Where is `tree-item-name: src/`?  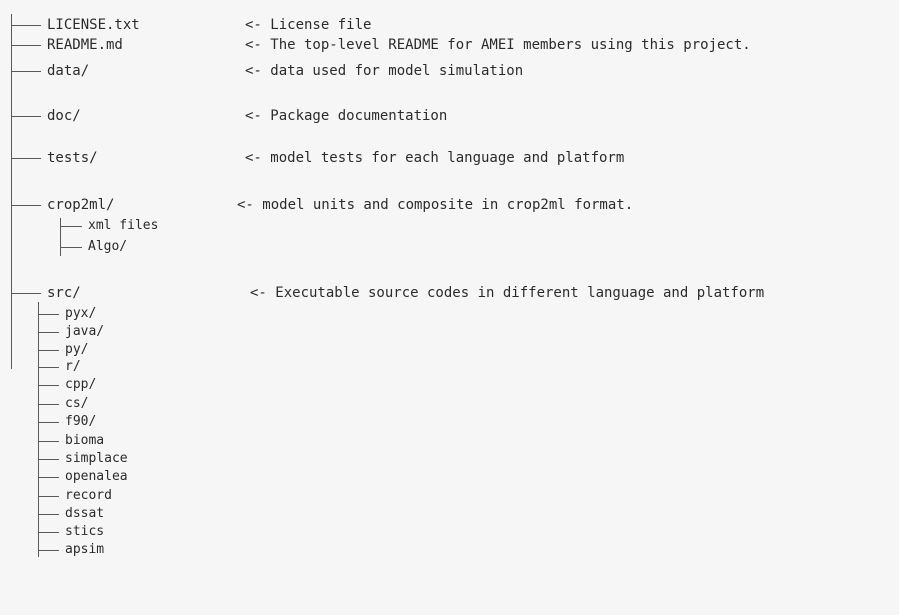 tree-item-name: src/ is located at coordinates (64, 293).